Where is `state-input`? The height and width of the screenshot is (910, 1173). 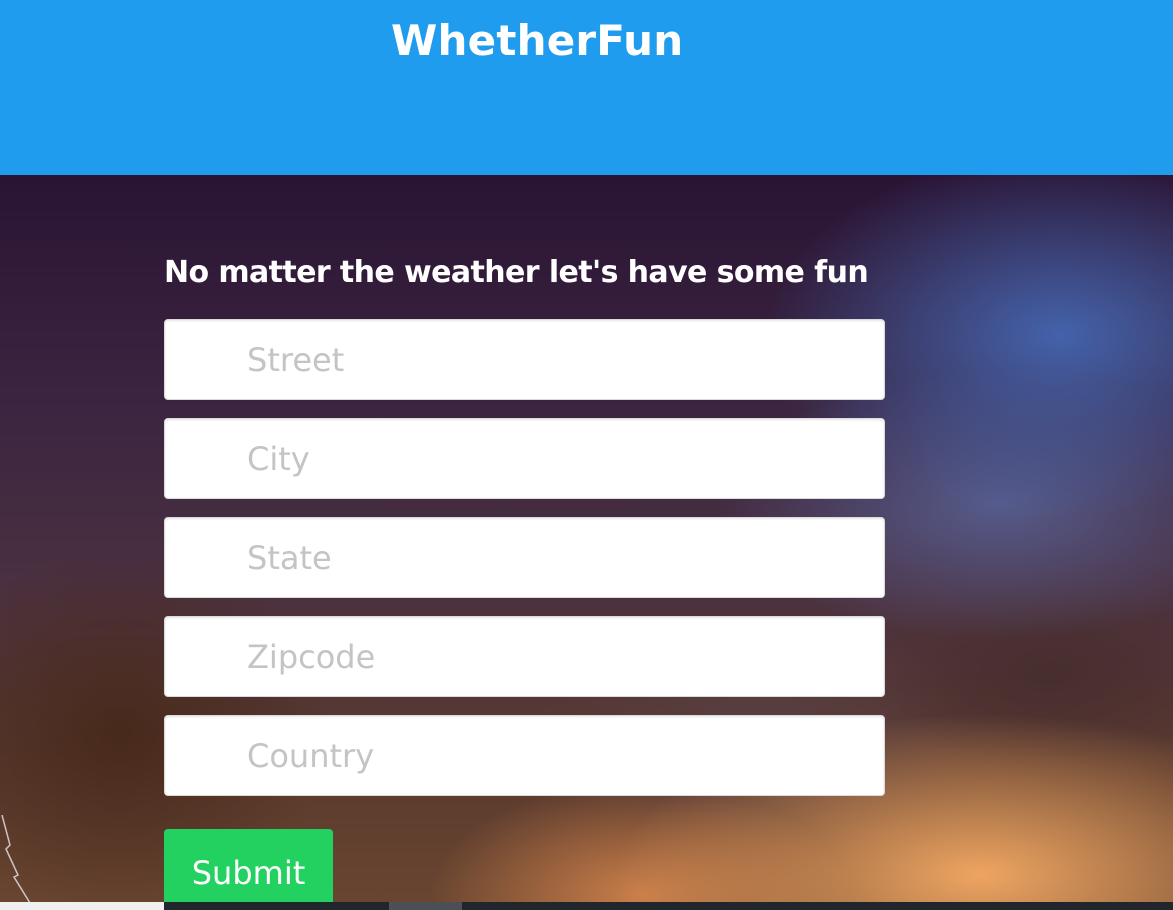
state-input is located at coordinates (524, 557).